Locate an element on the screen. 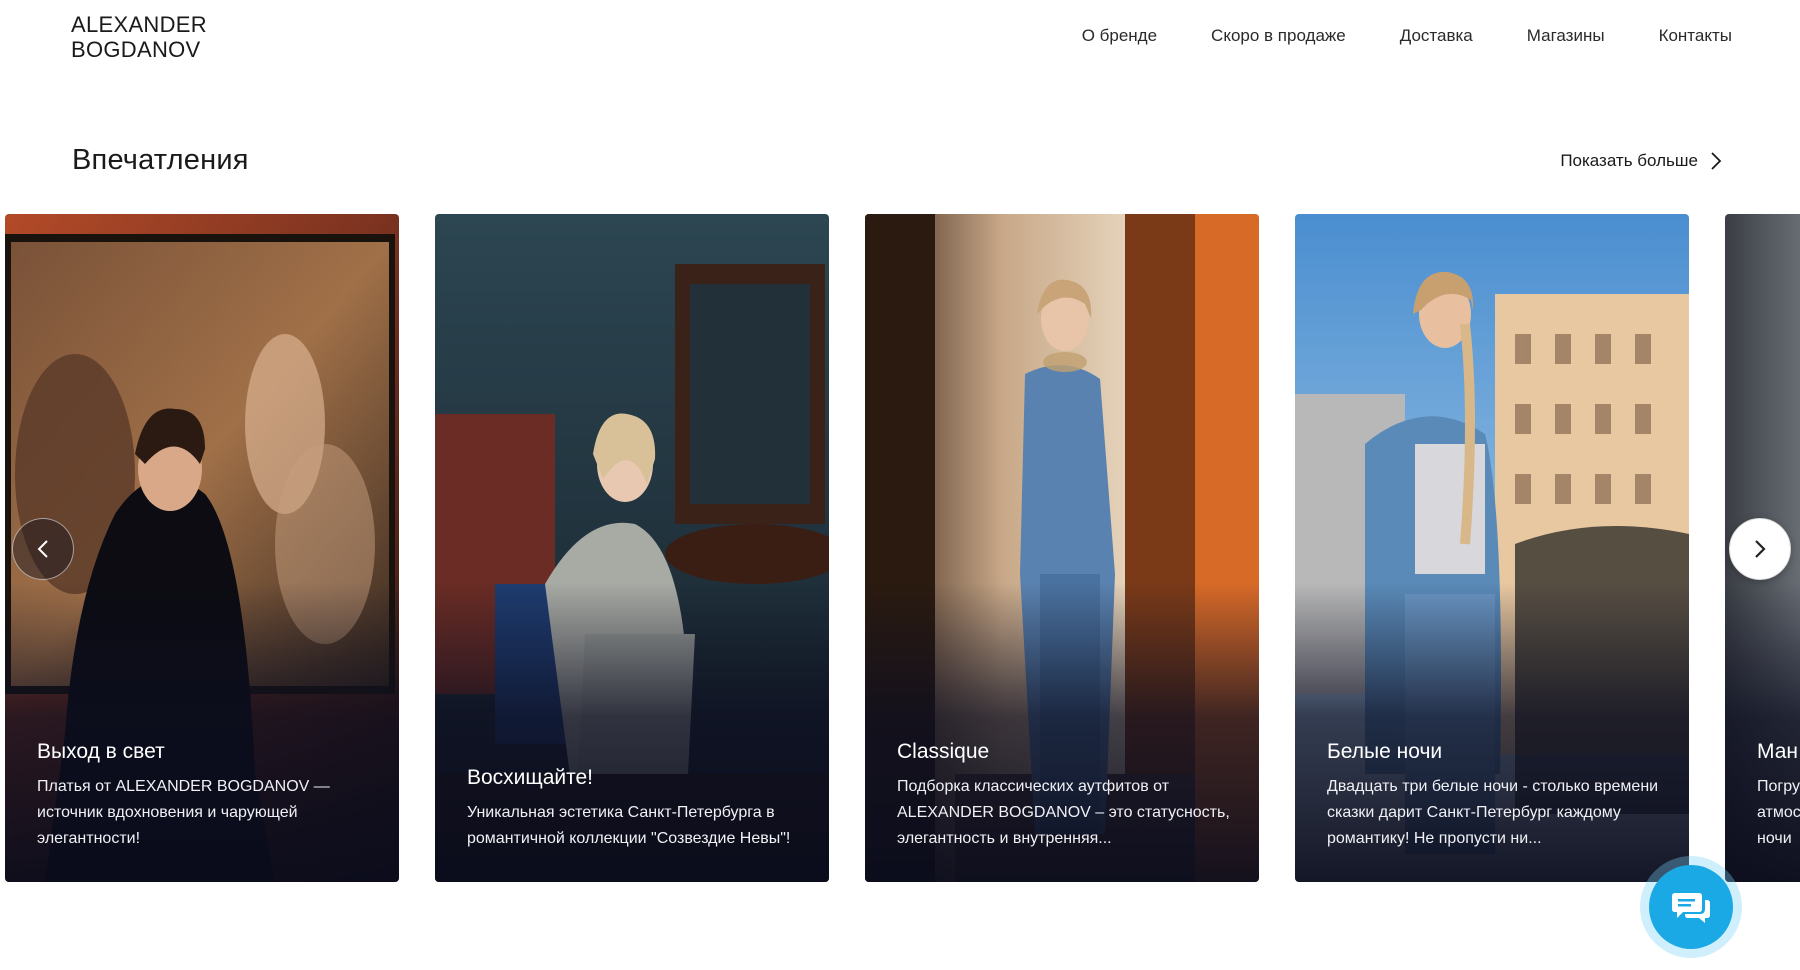 This screenshot has width=1800, height=970. card-title: Восхищайте! is located at coordinates (530, 777).